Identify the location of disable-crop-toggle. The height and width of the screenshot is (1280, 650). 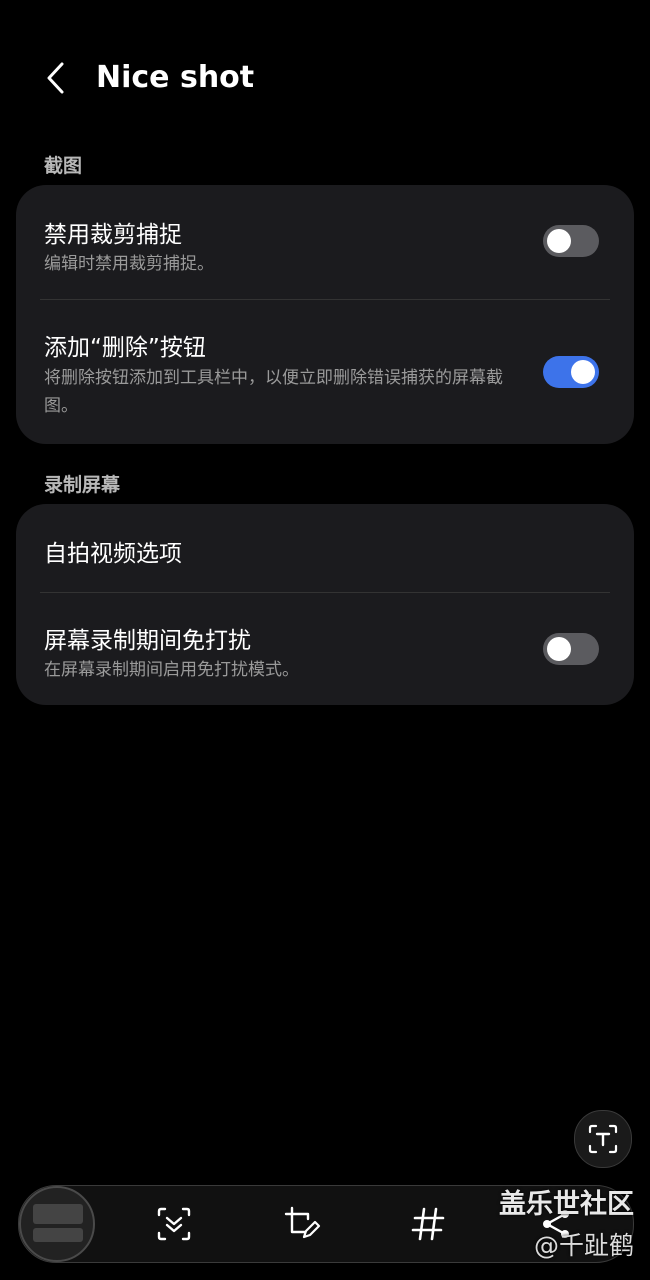
(571, 241).